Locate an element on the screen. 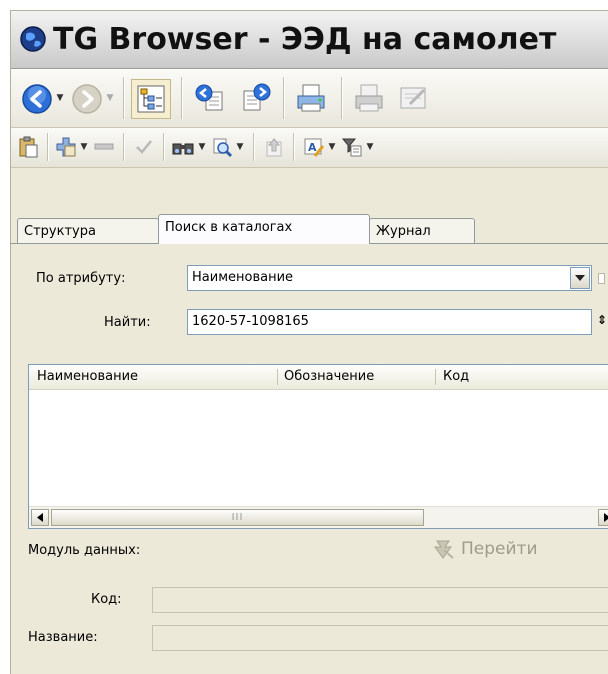  edit-doc-button is located at coordinates (413, 98).